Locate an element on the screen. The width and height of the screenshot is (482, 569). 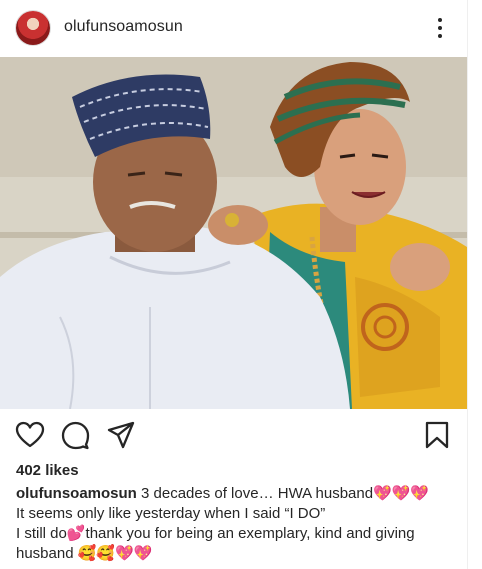
bookmark-outline-icon is located at coordinates (437, 435).